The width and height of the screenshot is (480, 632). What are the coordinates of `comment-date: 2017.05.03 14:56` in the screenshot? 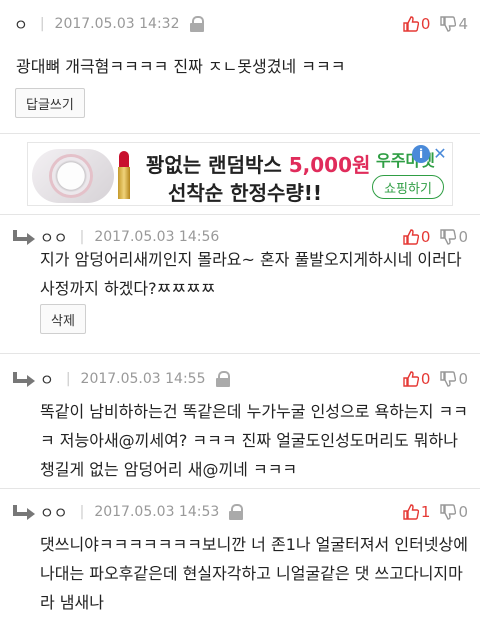 It's located at (157, 237).